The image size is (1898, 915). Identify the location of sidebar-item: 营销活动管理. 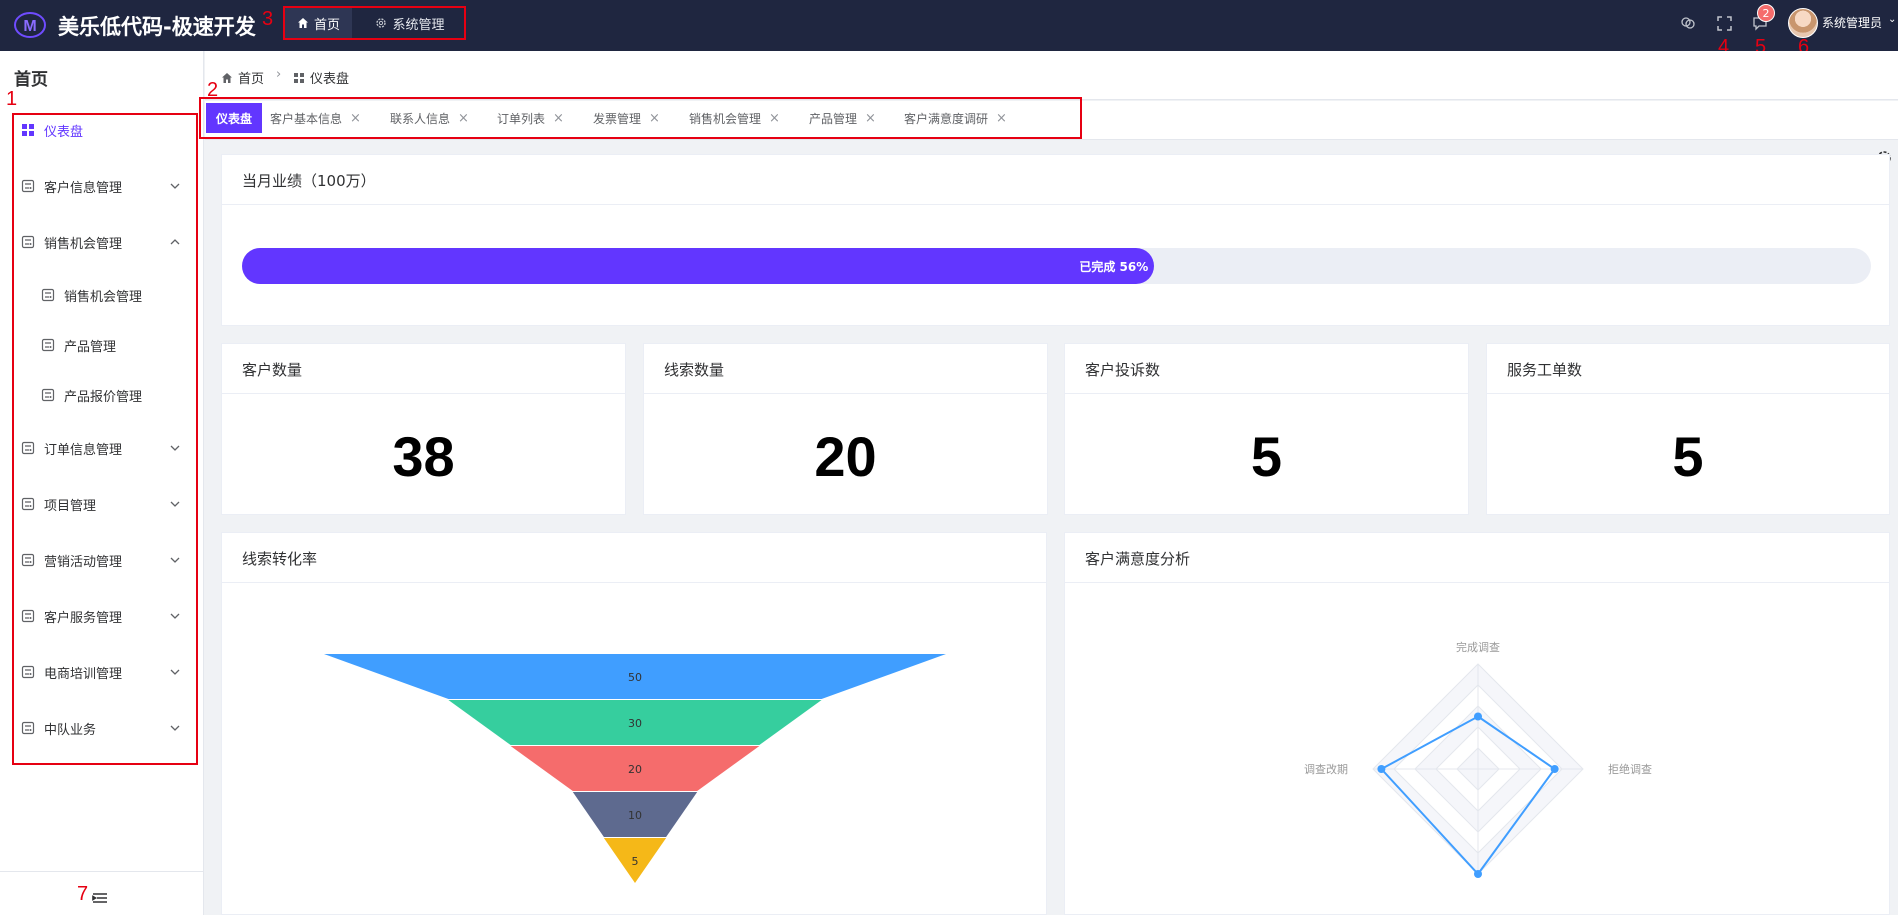
(105, 560).